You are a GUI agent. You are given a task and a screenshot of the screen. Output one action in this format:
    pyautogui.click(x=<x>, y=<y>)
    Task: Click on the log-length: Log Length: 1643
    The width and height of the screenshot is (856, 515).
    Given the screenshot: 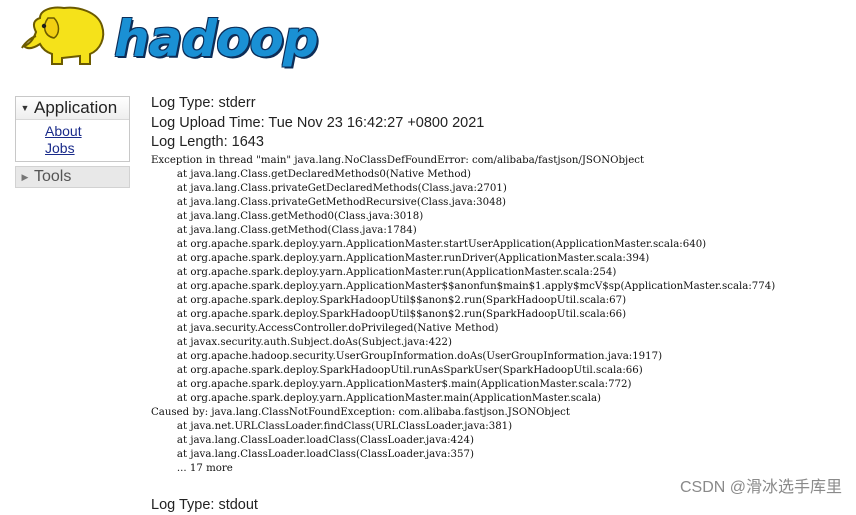 What is the action you would take?
    pyautogui.click(x=501, y=143)
    